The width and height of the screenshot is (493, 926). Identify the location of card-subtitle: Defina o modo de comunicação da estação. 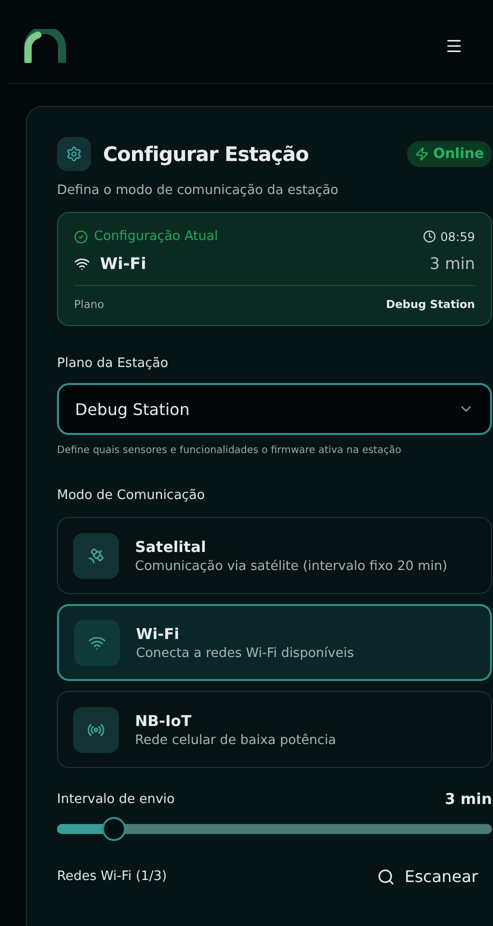
(198, 190).